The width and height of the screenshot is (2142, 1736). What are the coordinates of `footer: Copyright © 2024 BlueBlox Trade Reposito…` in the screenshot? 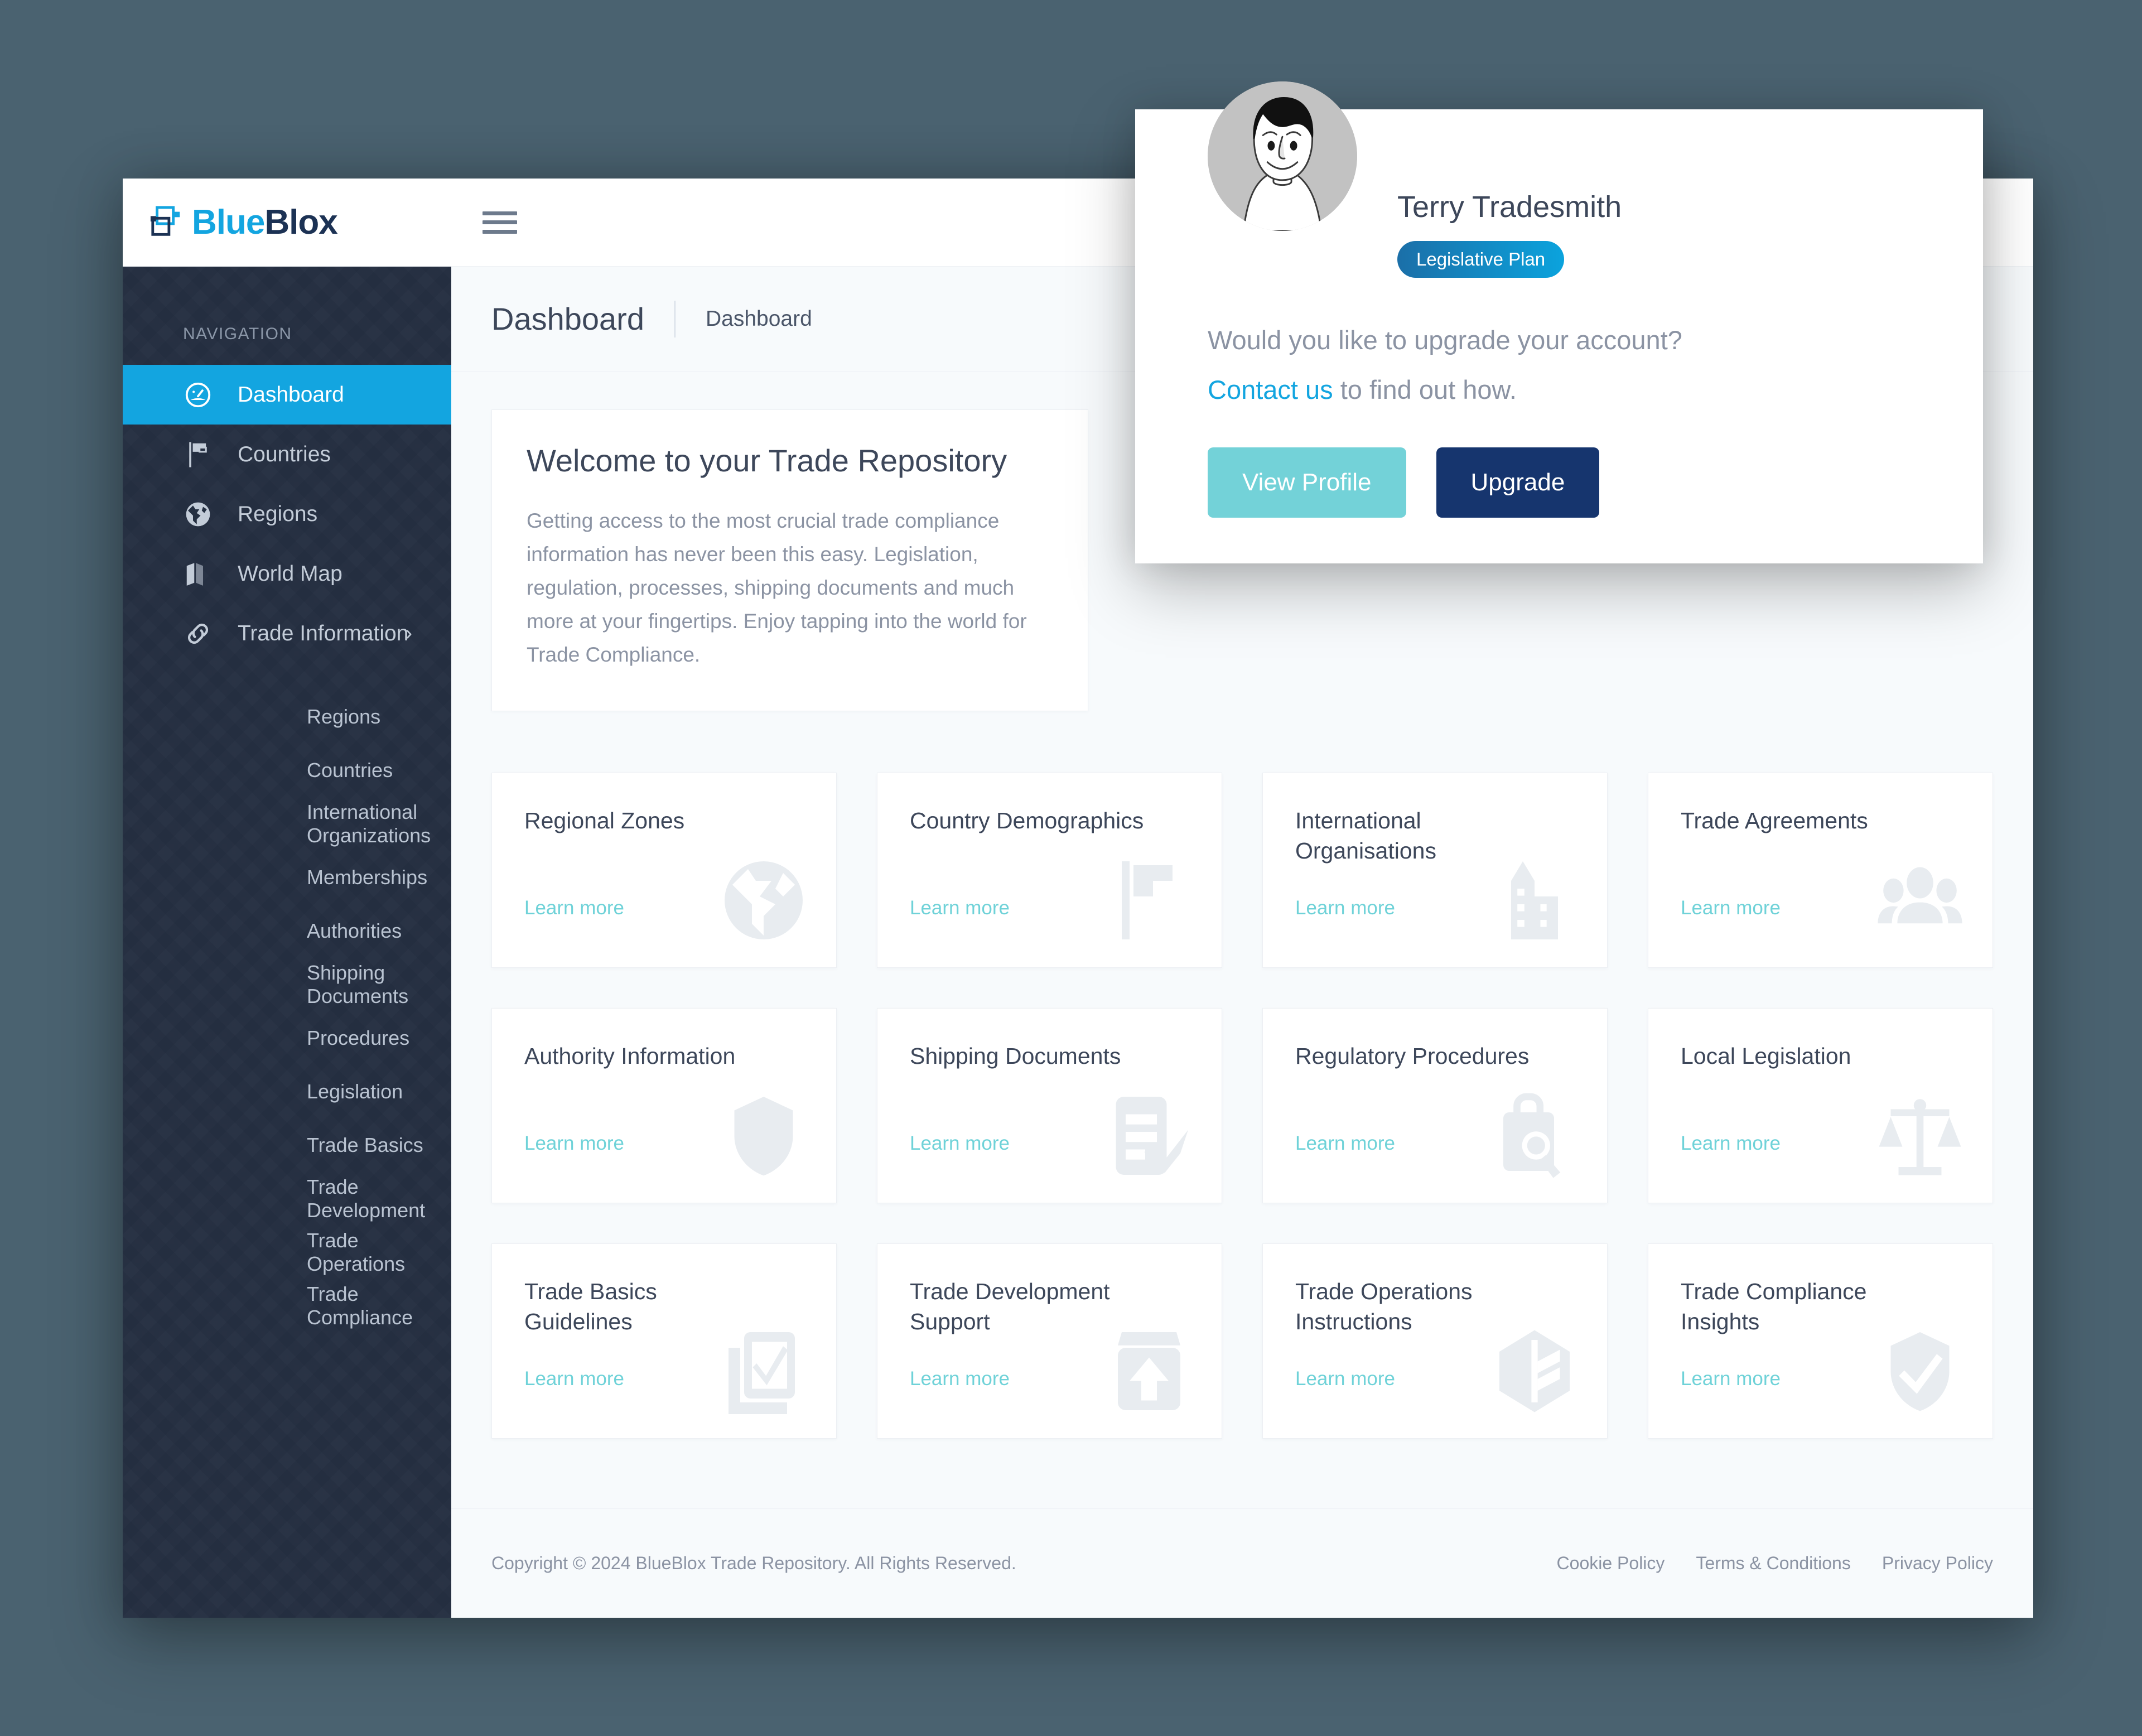 It's located at (1242, 1563).